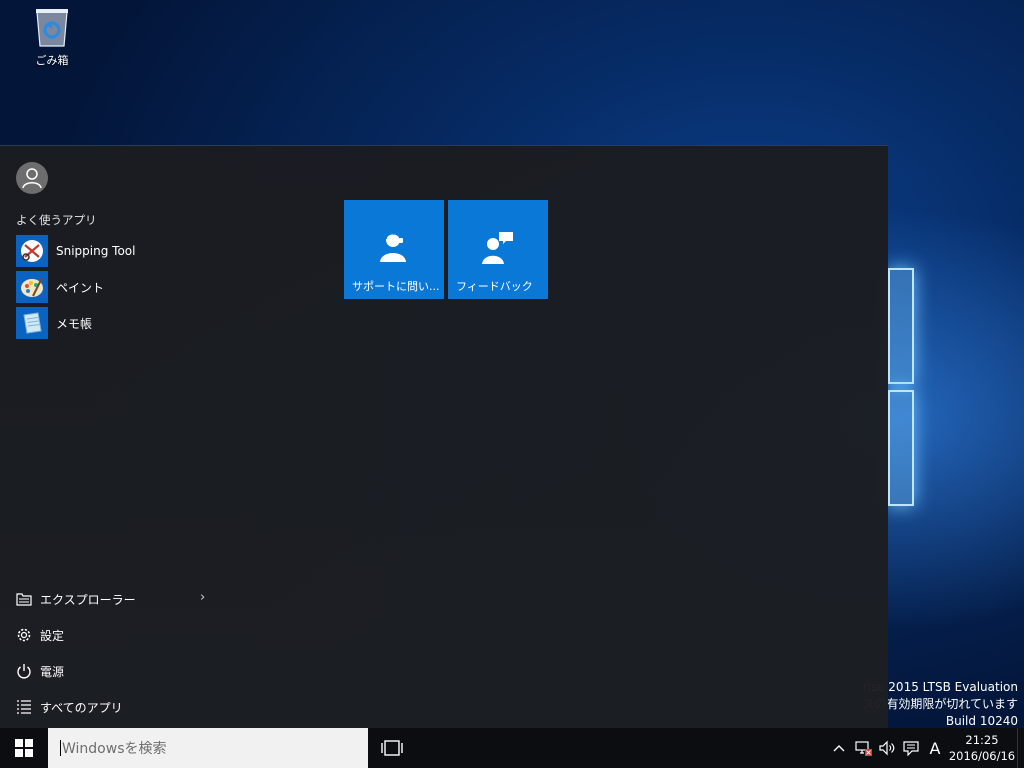 The height and width of the screenshot is (768, 1024). I want to click on app-paint: ペイント, so click(60, 287).